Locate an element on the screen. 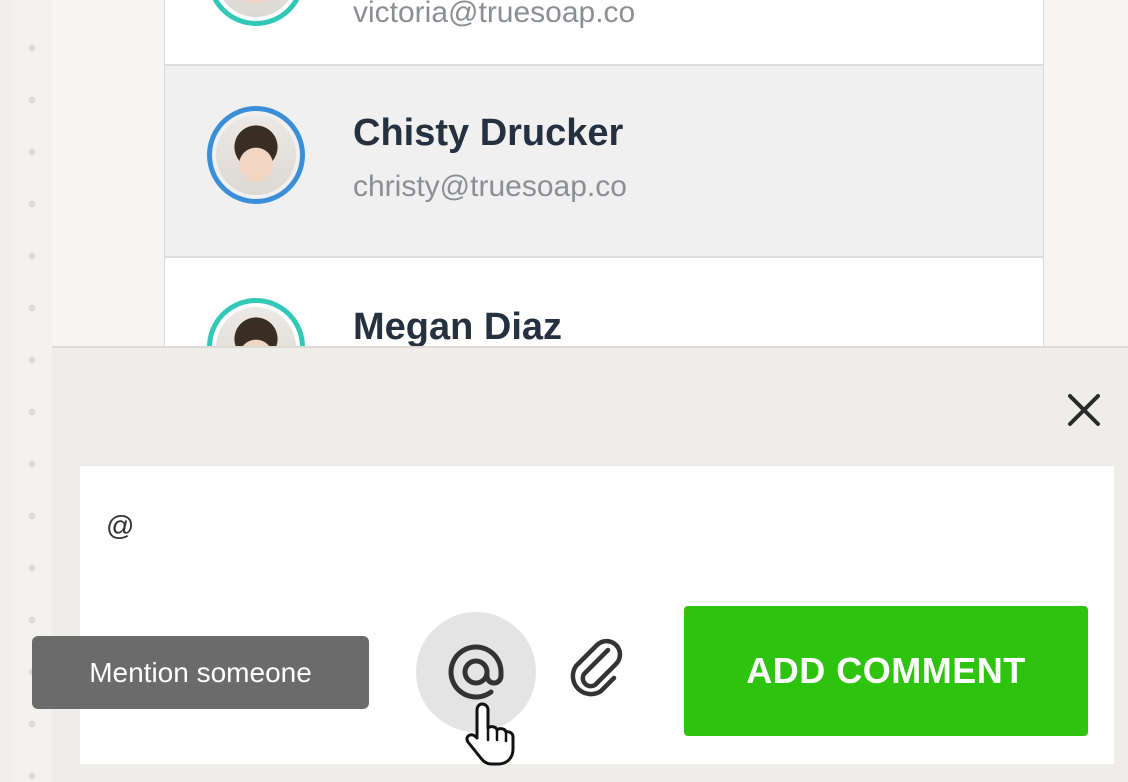 Image resolution: width=1128 pixels, height=782 pixels. close-icon is located at coordinates (1084, 410).